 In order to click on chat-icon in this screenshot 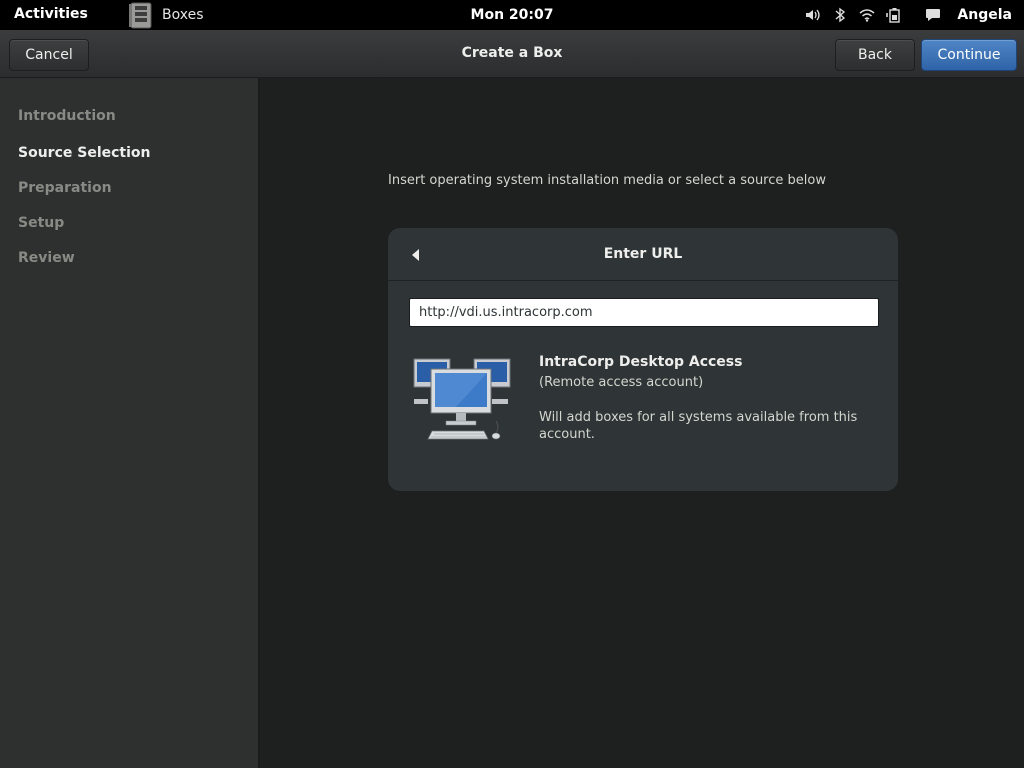, I will do `click(933, 15)`.